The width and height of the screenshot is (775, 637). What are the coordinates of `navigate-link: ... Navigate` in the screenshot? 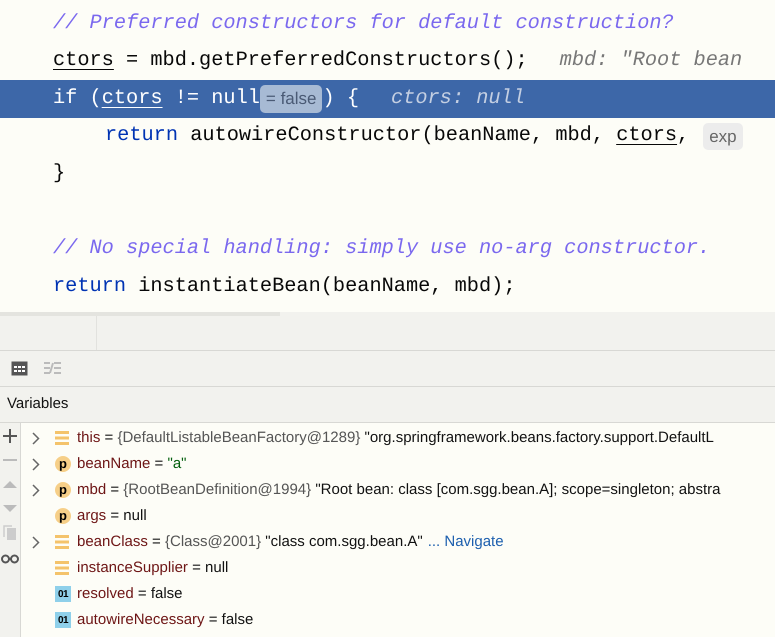 It's located at (466, 542).